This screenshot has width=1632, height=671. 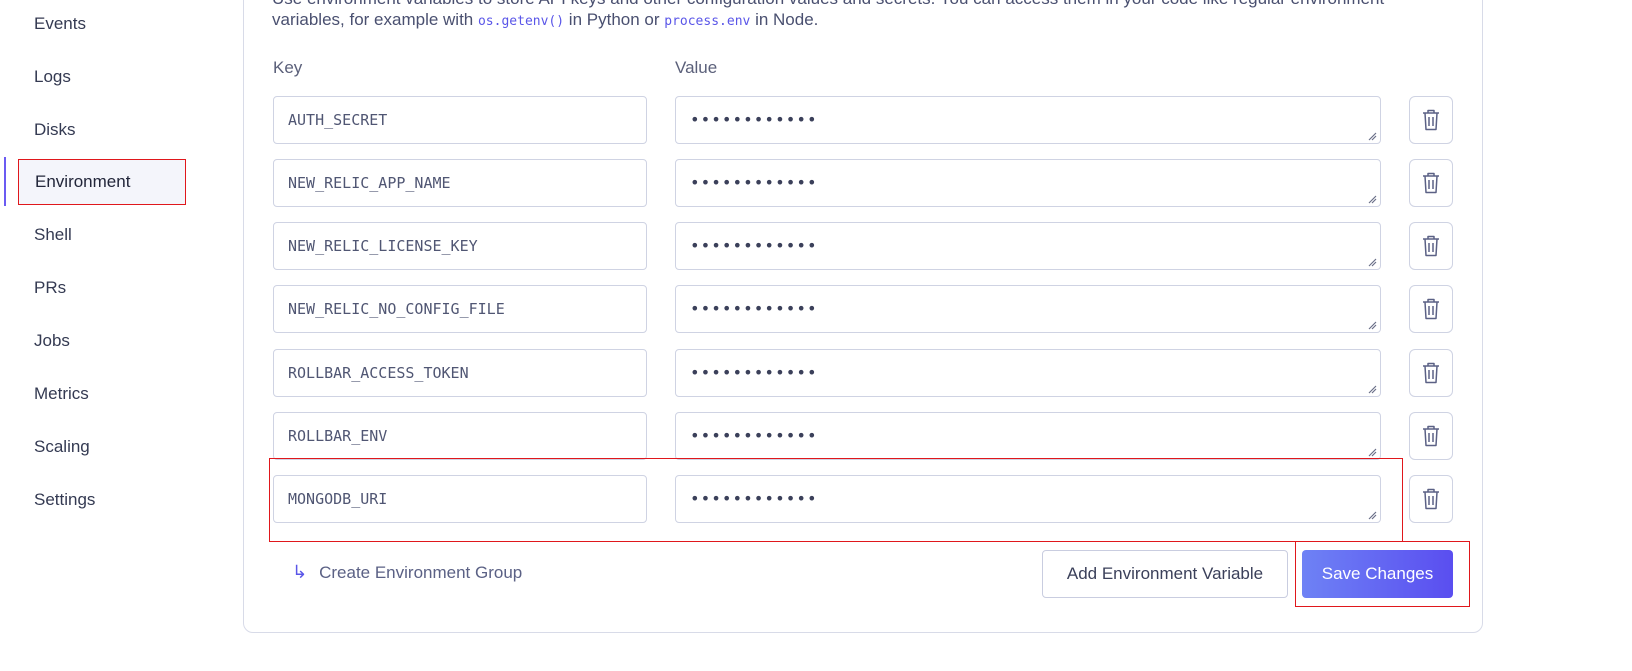 What do you see at coordinates (460, 373) in the screenshot?
I see `env-key-input: ROLLBAR_ACCESS_TOKEN` at bounding box center [460, 373].